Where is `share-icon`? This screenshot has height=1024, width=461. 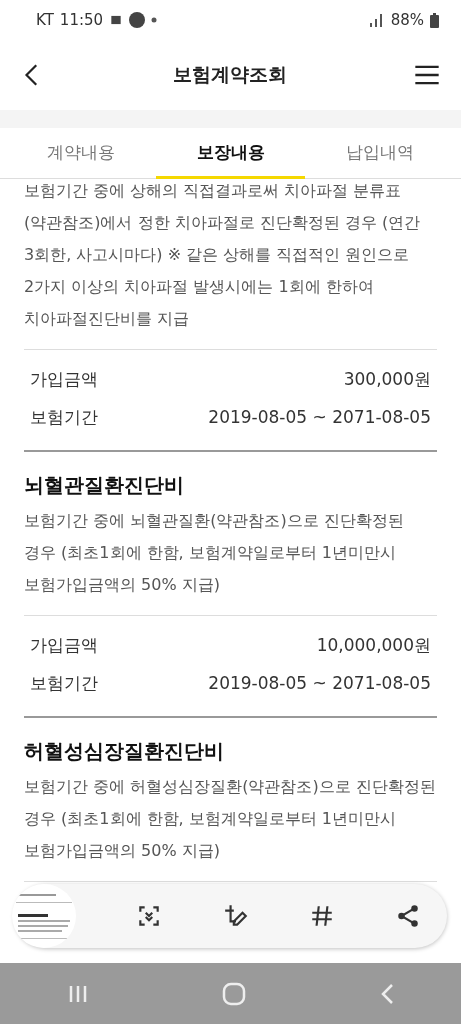
share-icon is located at coordinates (408, 916).